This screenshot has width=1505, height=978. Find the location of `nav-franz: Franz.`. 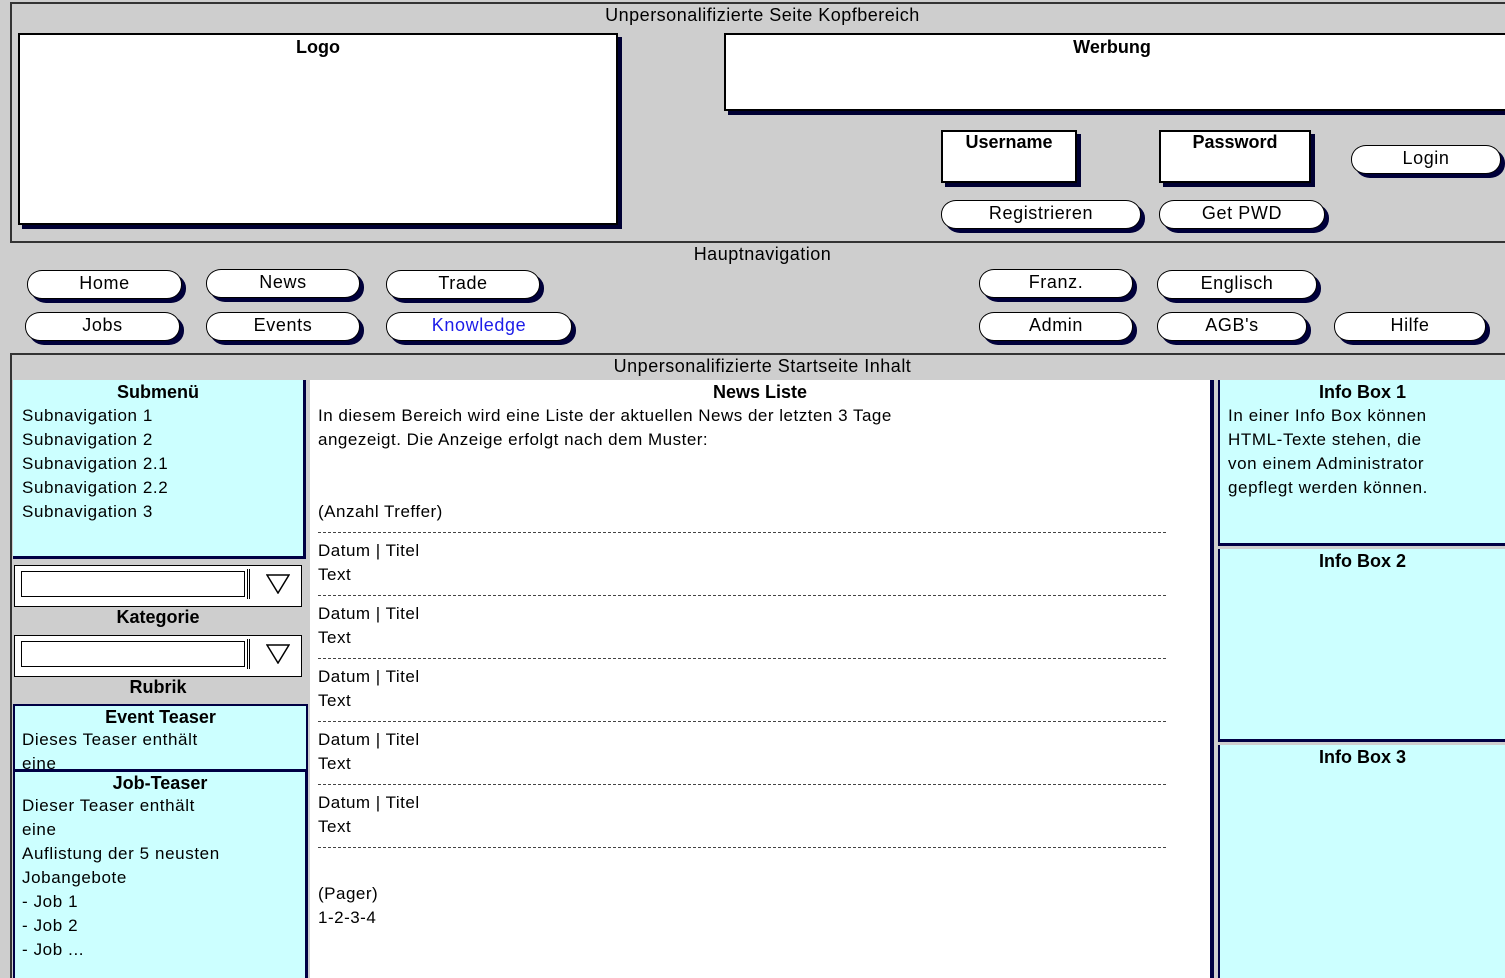

nav-franz: Franz. is located at coordinates (1056, 283).